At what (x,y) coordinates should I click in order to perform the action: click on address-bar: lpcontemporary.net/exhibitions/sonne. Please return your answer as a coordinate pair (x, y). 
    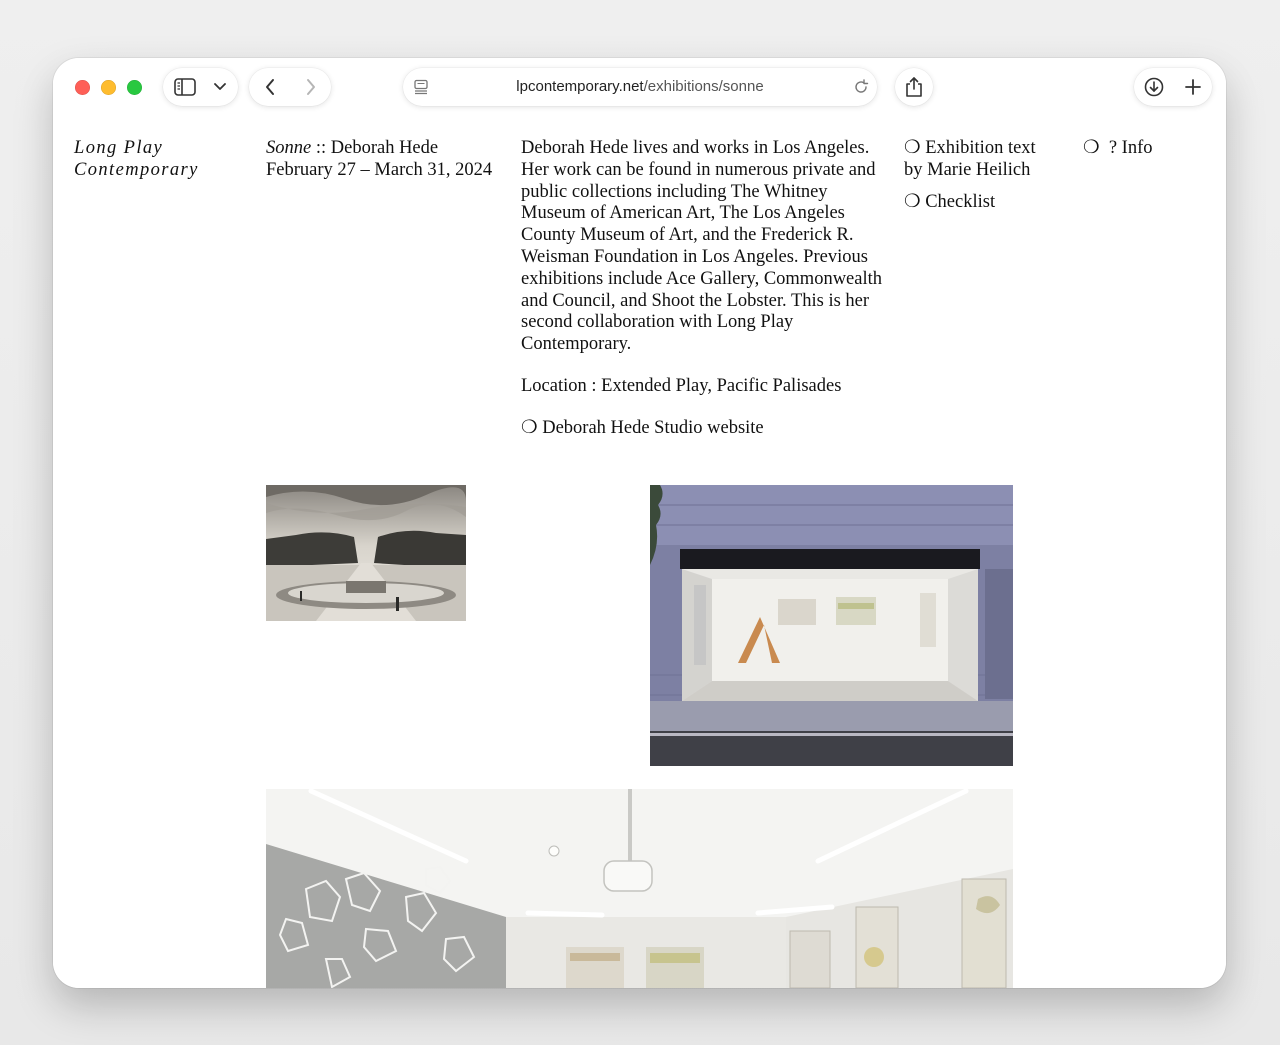
    Looking at the image, I should click on (640, 87).